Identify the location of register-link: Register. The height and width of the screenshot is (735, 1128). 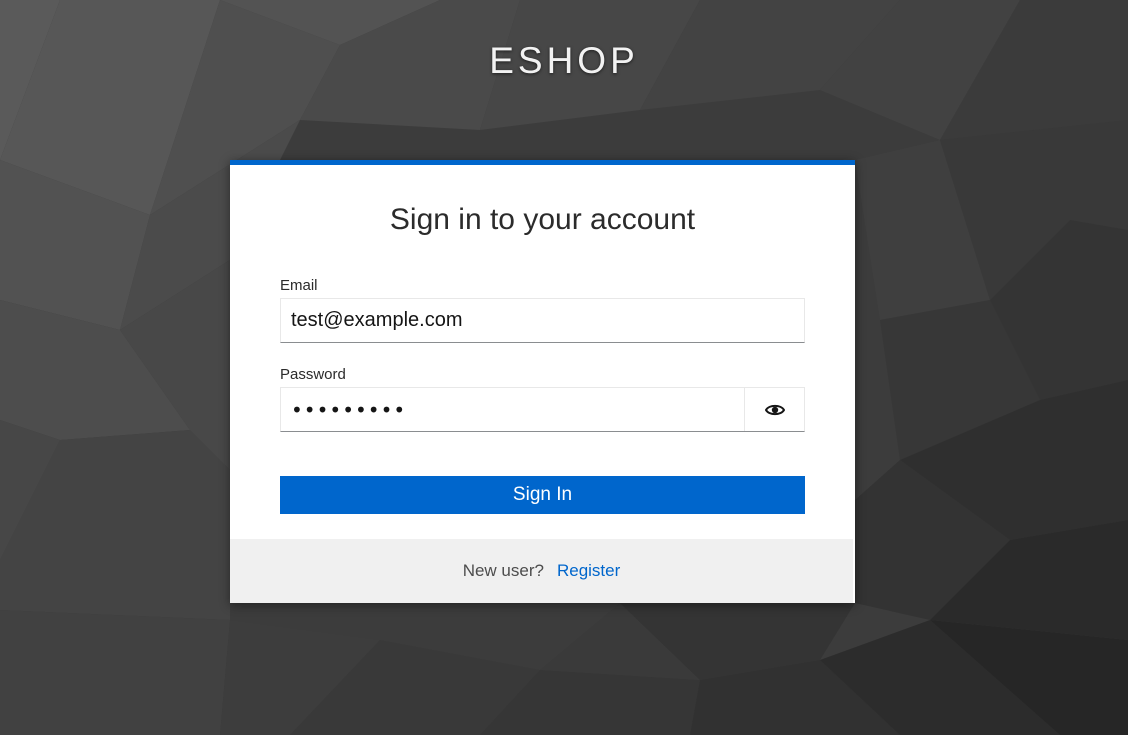
(588, 570).